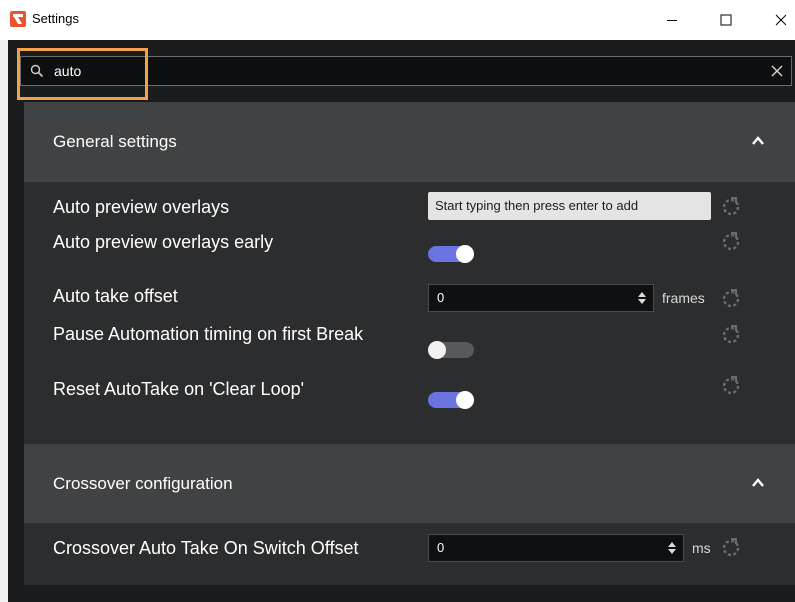 The image size is (795, 602). What do you see at coordinates (115, 141) in the screenshot?
I see `section-title: General settings` at bounding box center [115, 141].